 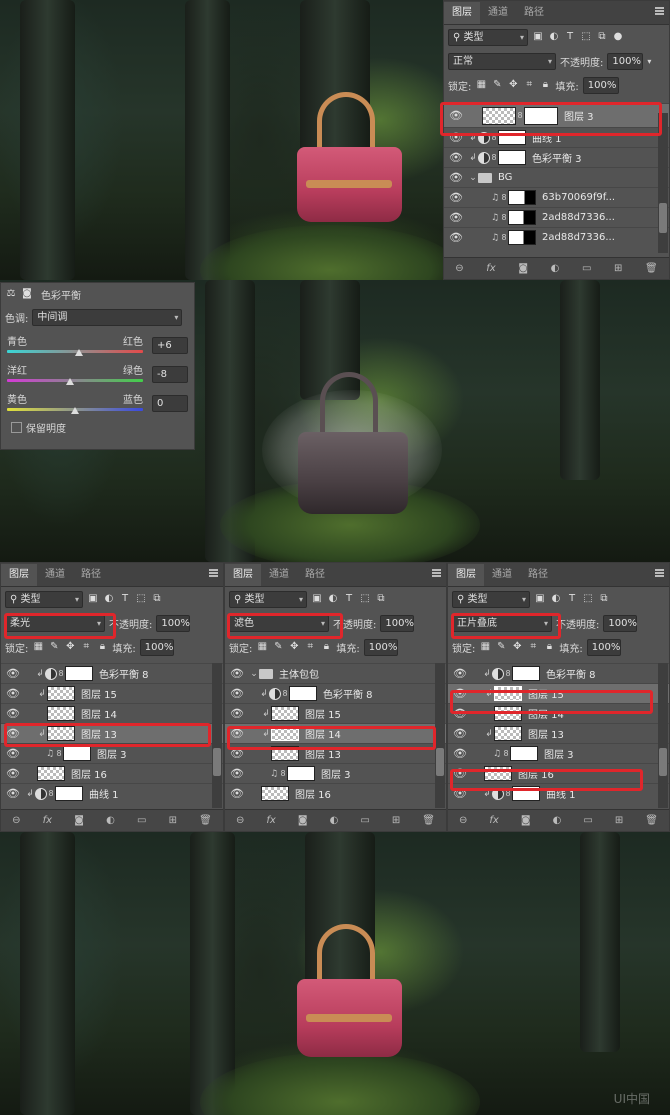 I want to click on layer-name: 图层 13, so click(x=543, y=733).